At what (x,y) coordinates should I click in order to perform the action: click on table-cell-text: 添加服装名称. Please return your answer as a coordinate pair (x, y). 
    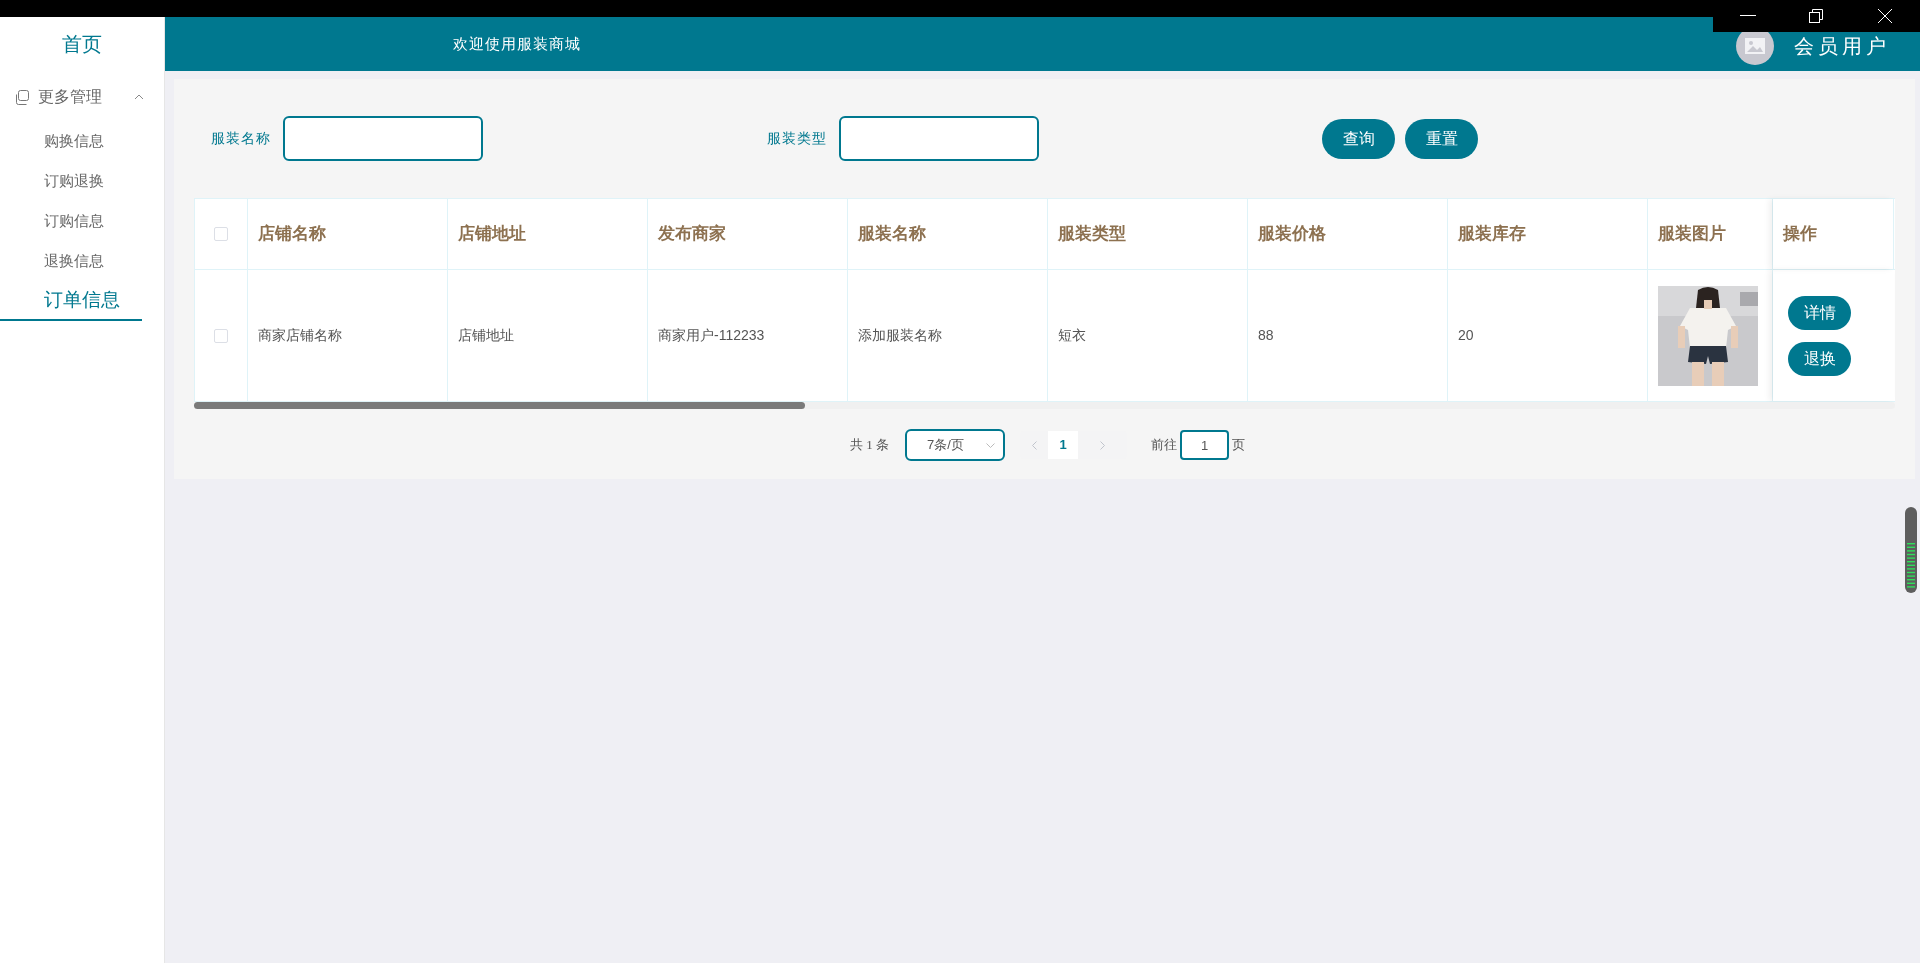
    Looking at the image, I should click on (900, 335).